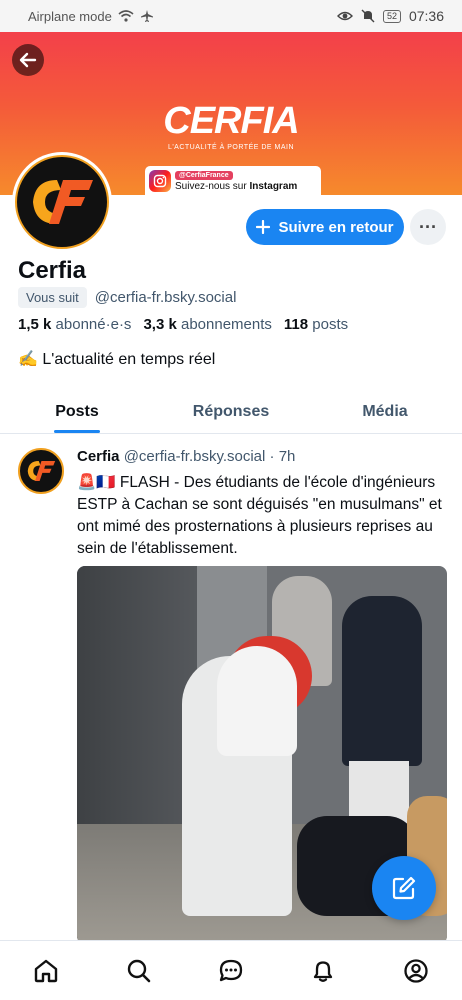 This screenshot has height=1000, width=462. I want to click on bottom-nav, so click(231, 970).